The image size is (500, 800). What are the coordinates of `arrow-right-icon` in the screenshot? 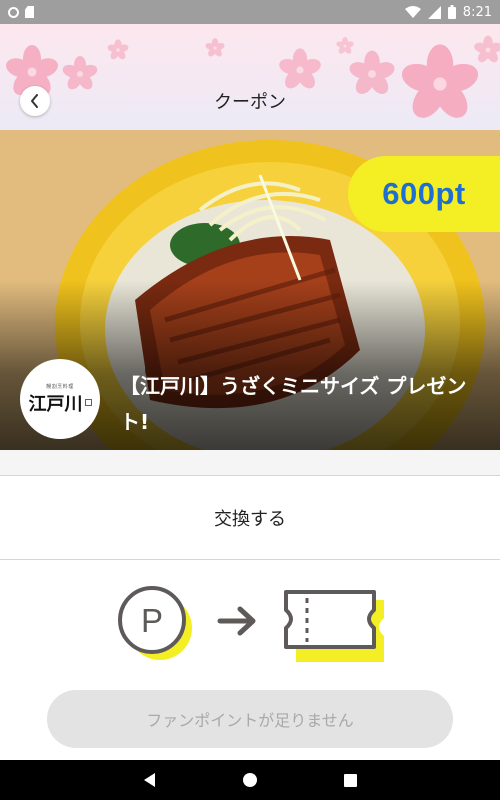 It's located at (236, 621).